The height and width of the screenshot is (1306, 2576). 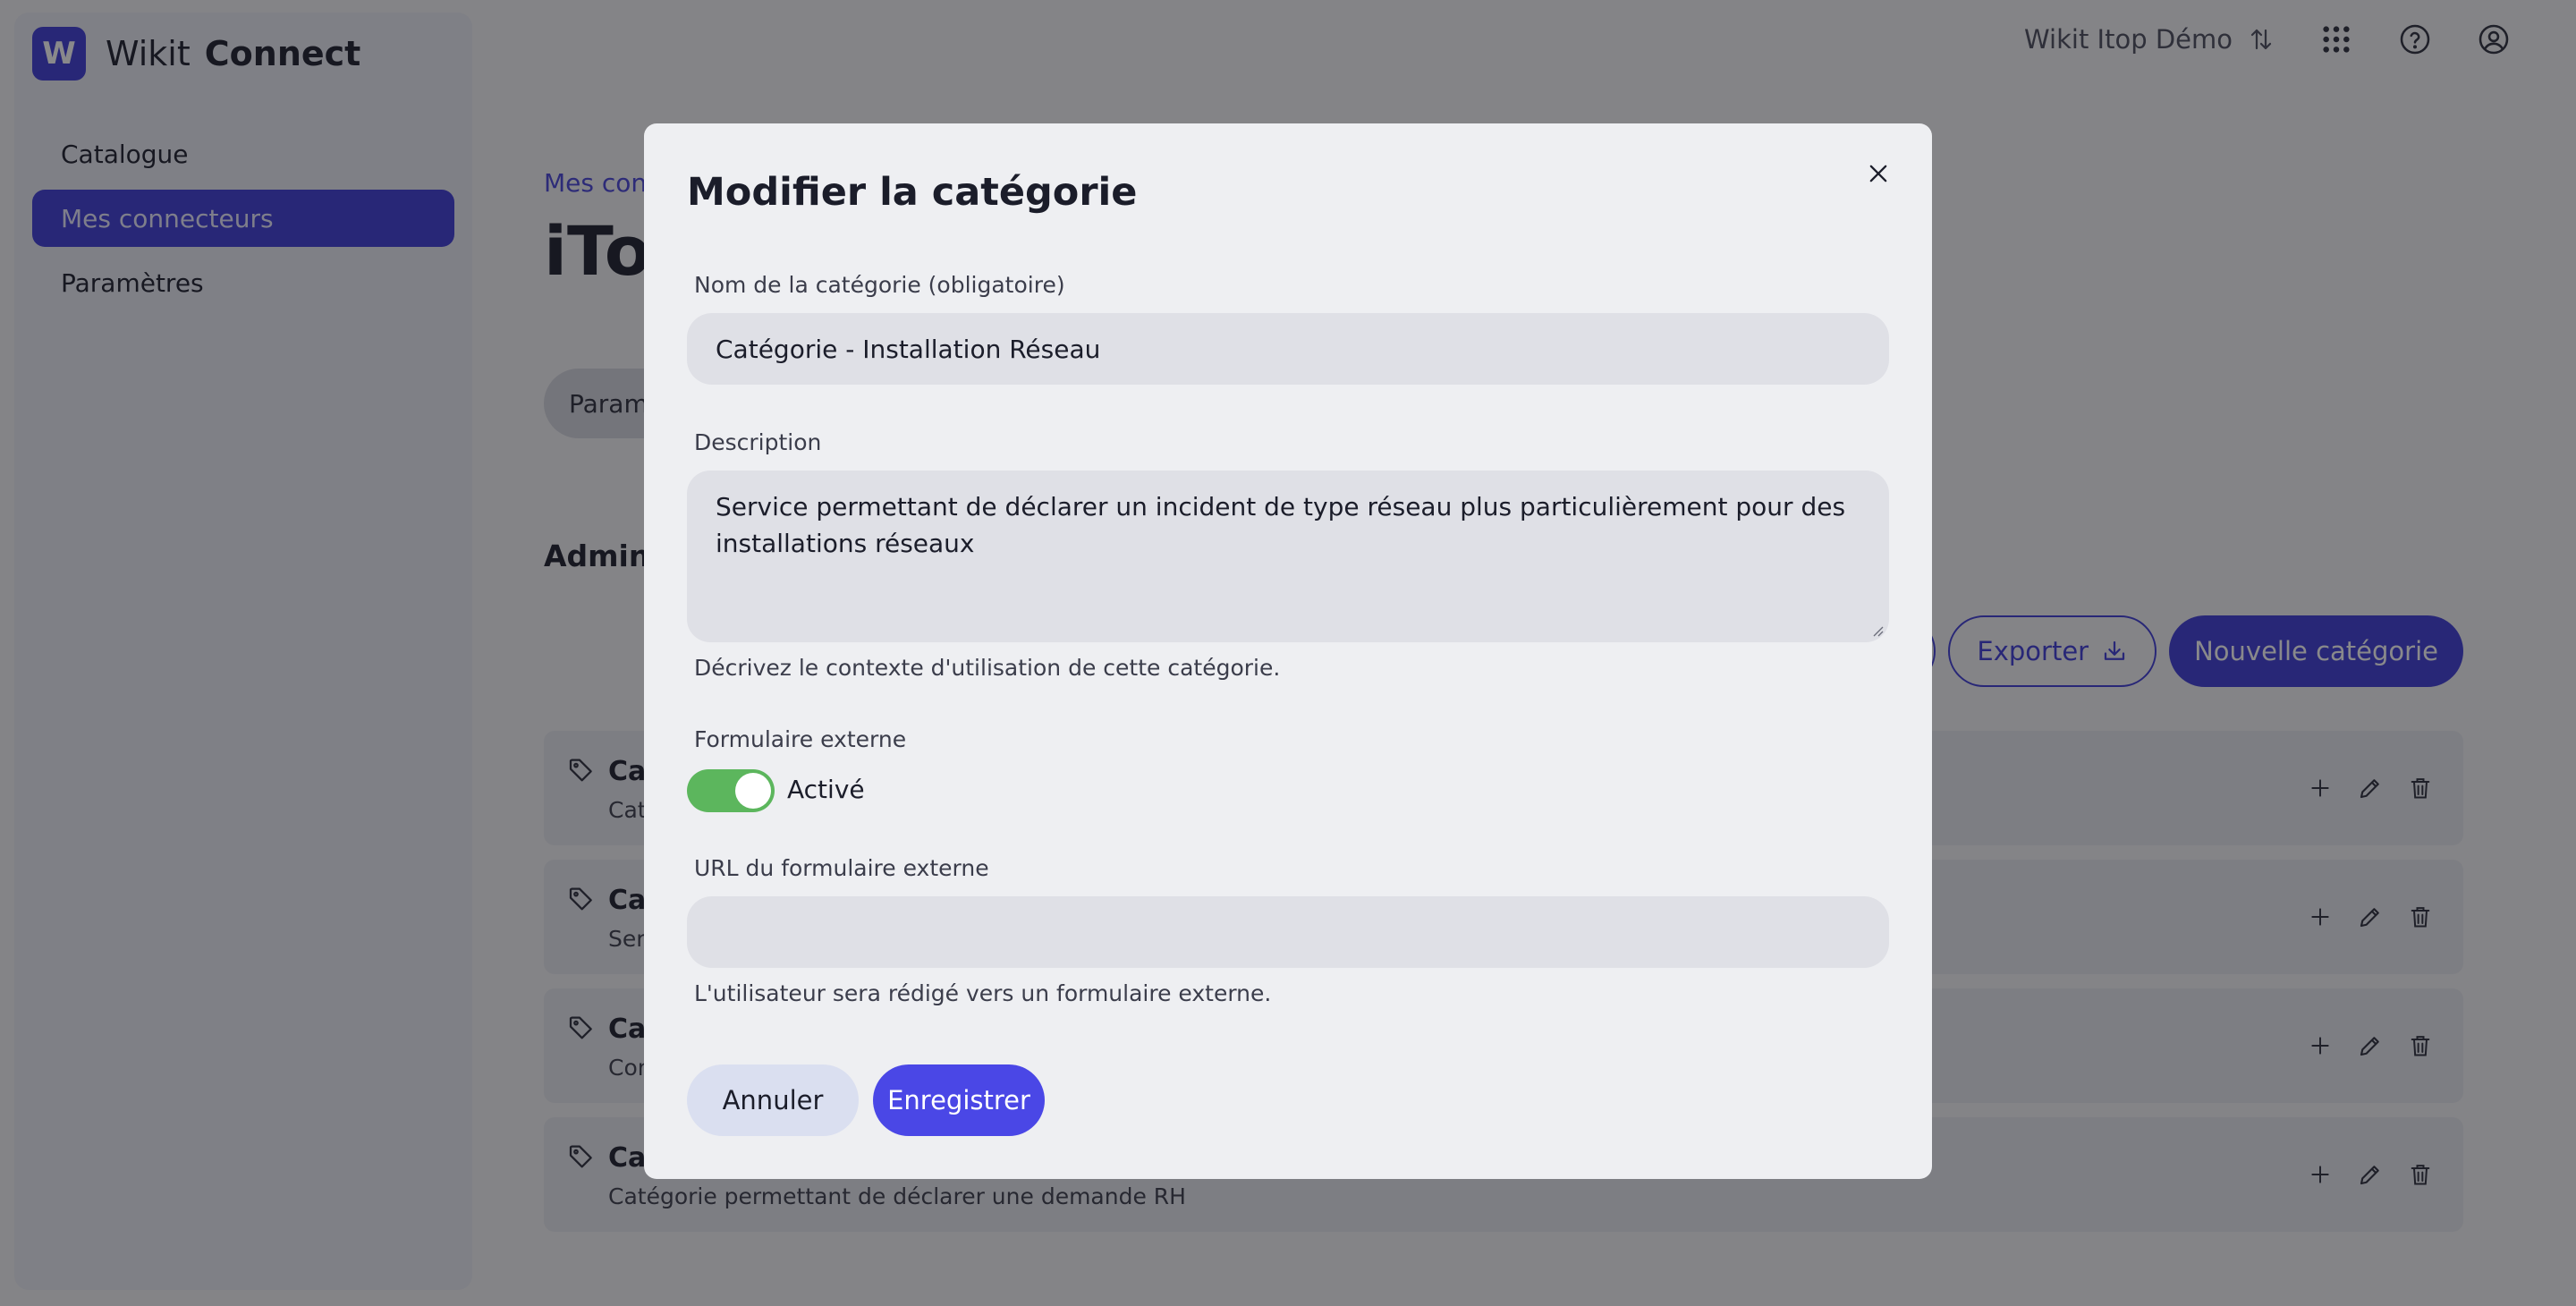 I want to click on cancel-button: Annuler, so click(x=773, y=1100).